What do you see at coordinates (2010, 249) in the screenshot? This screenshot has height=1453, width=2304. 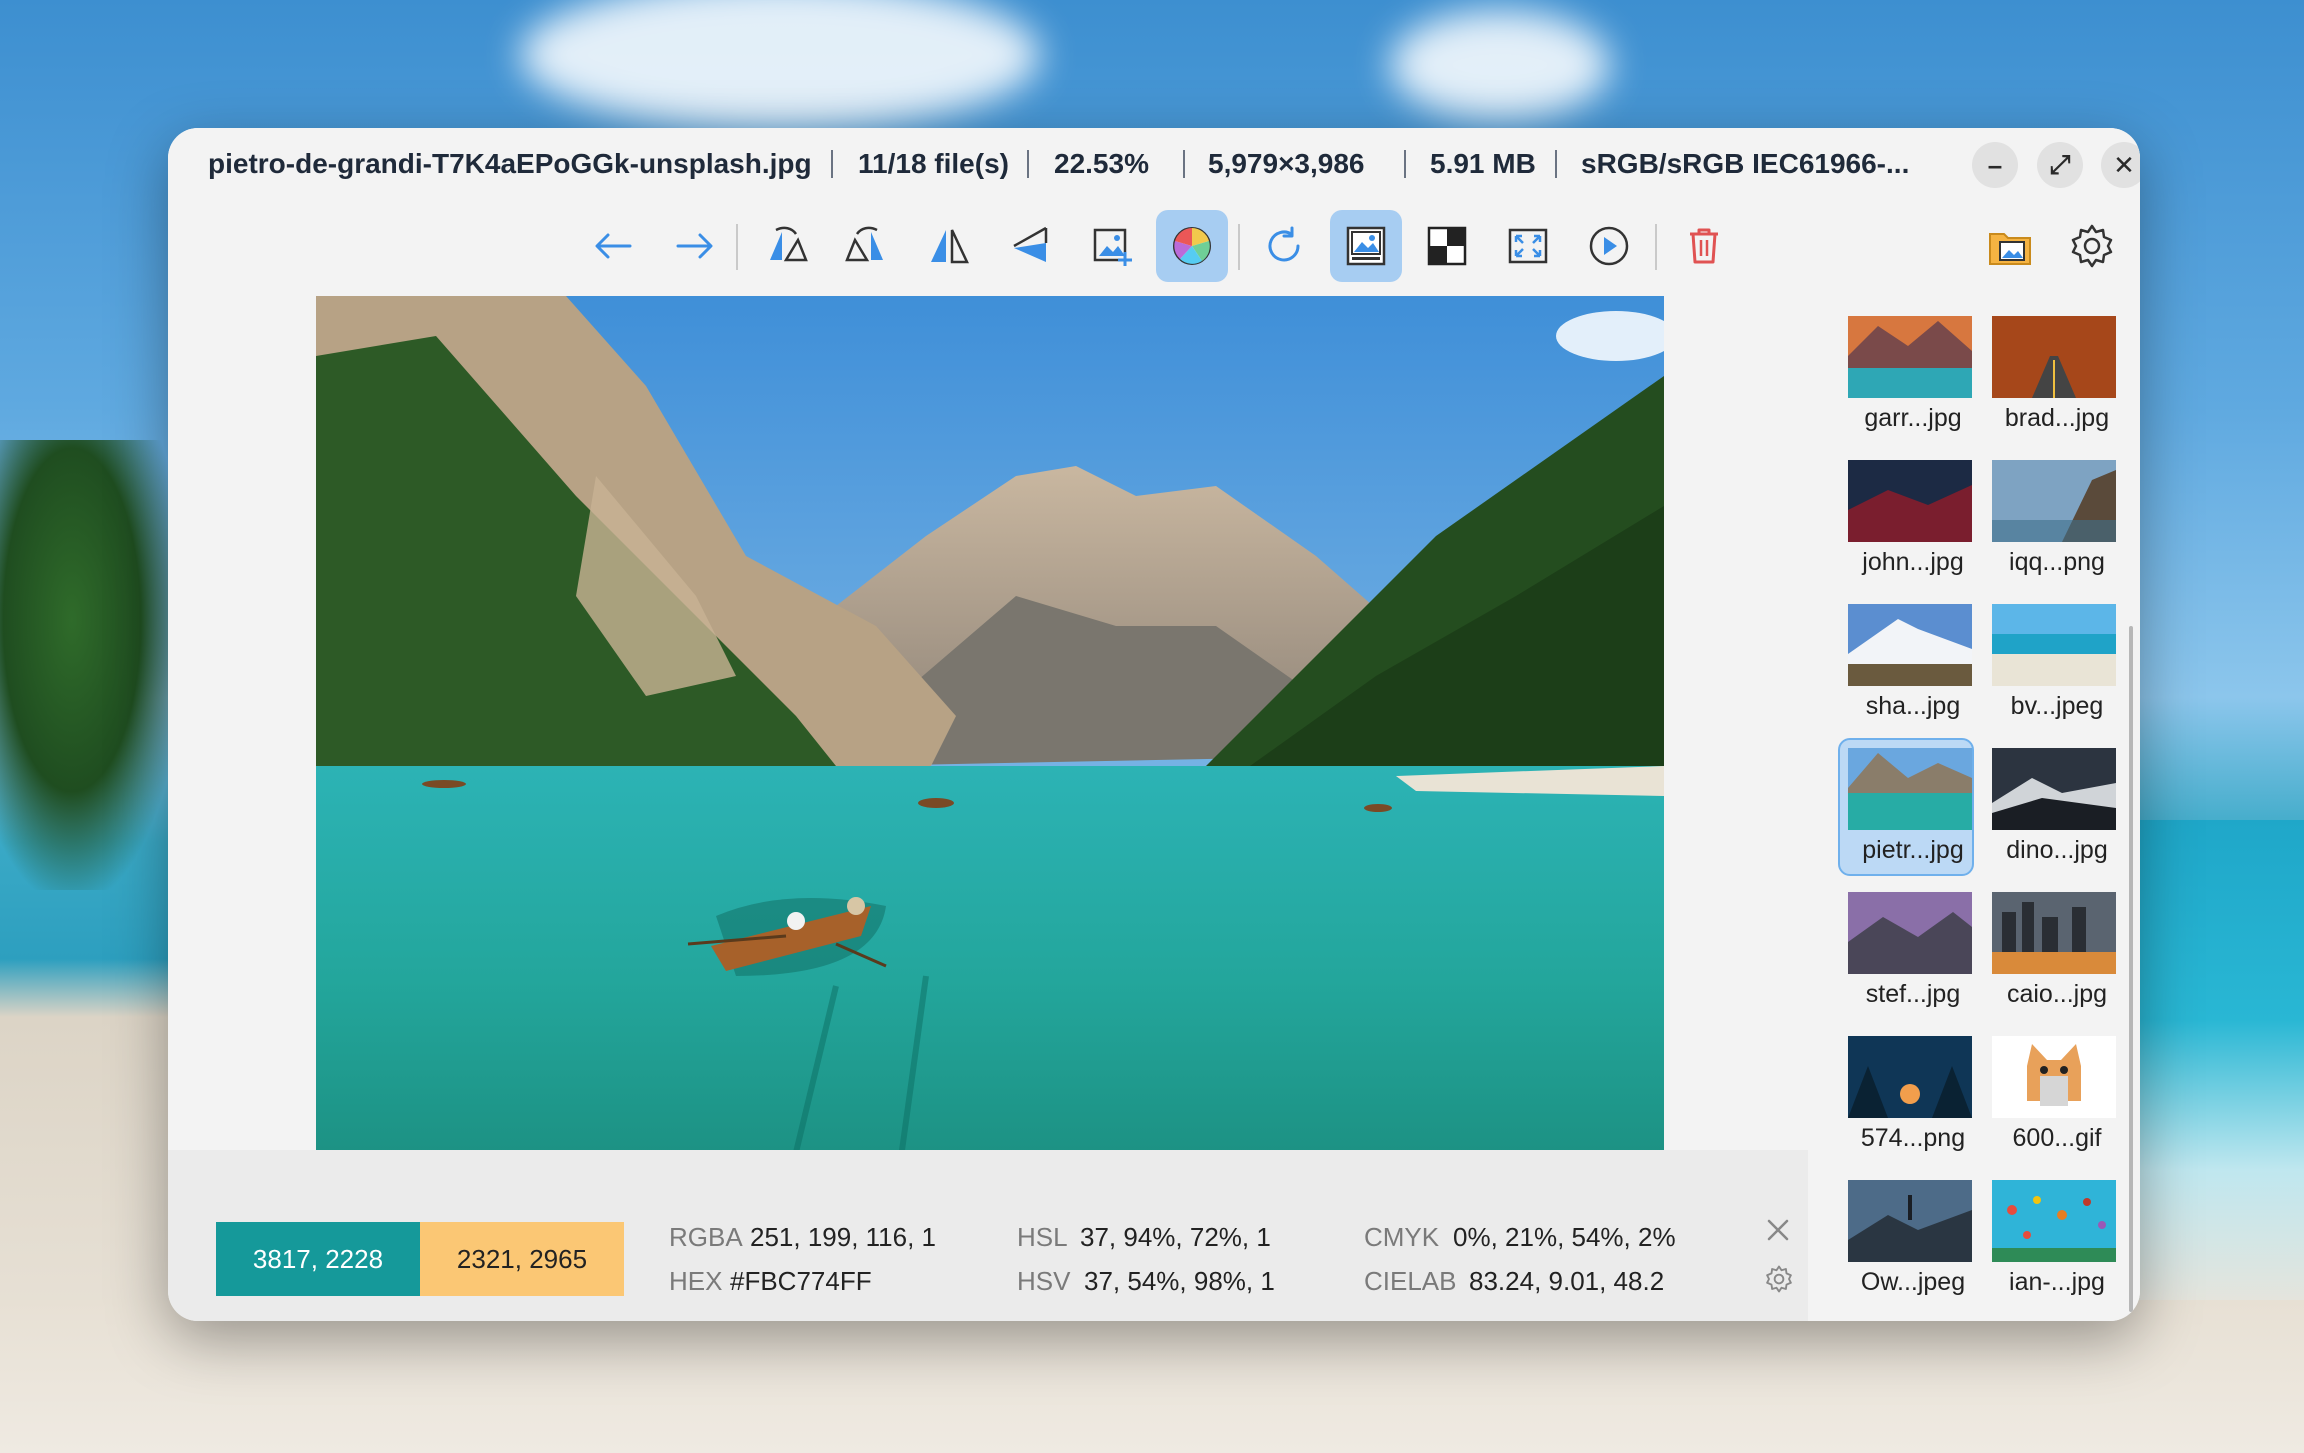 I see `open-folder-icon` at bounding box center [2010, 249].